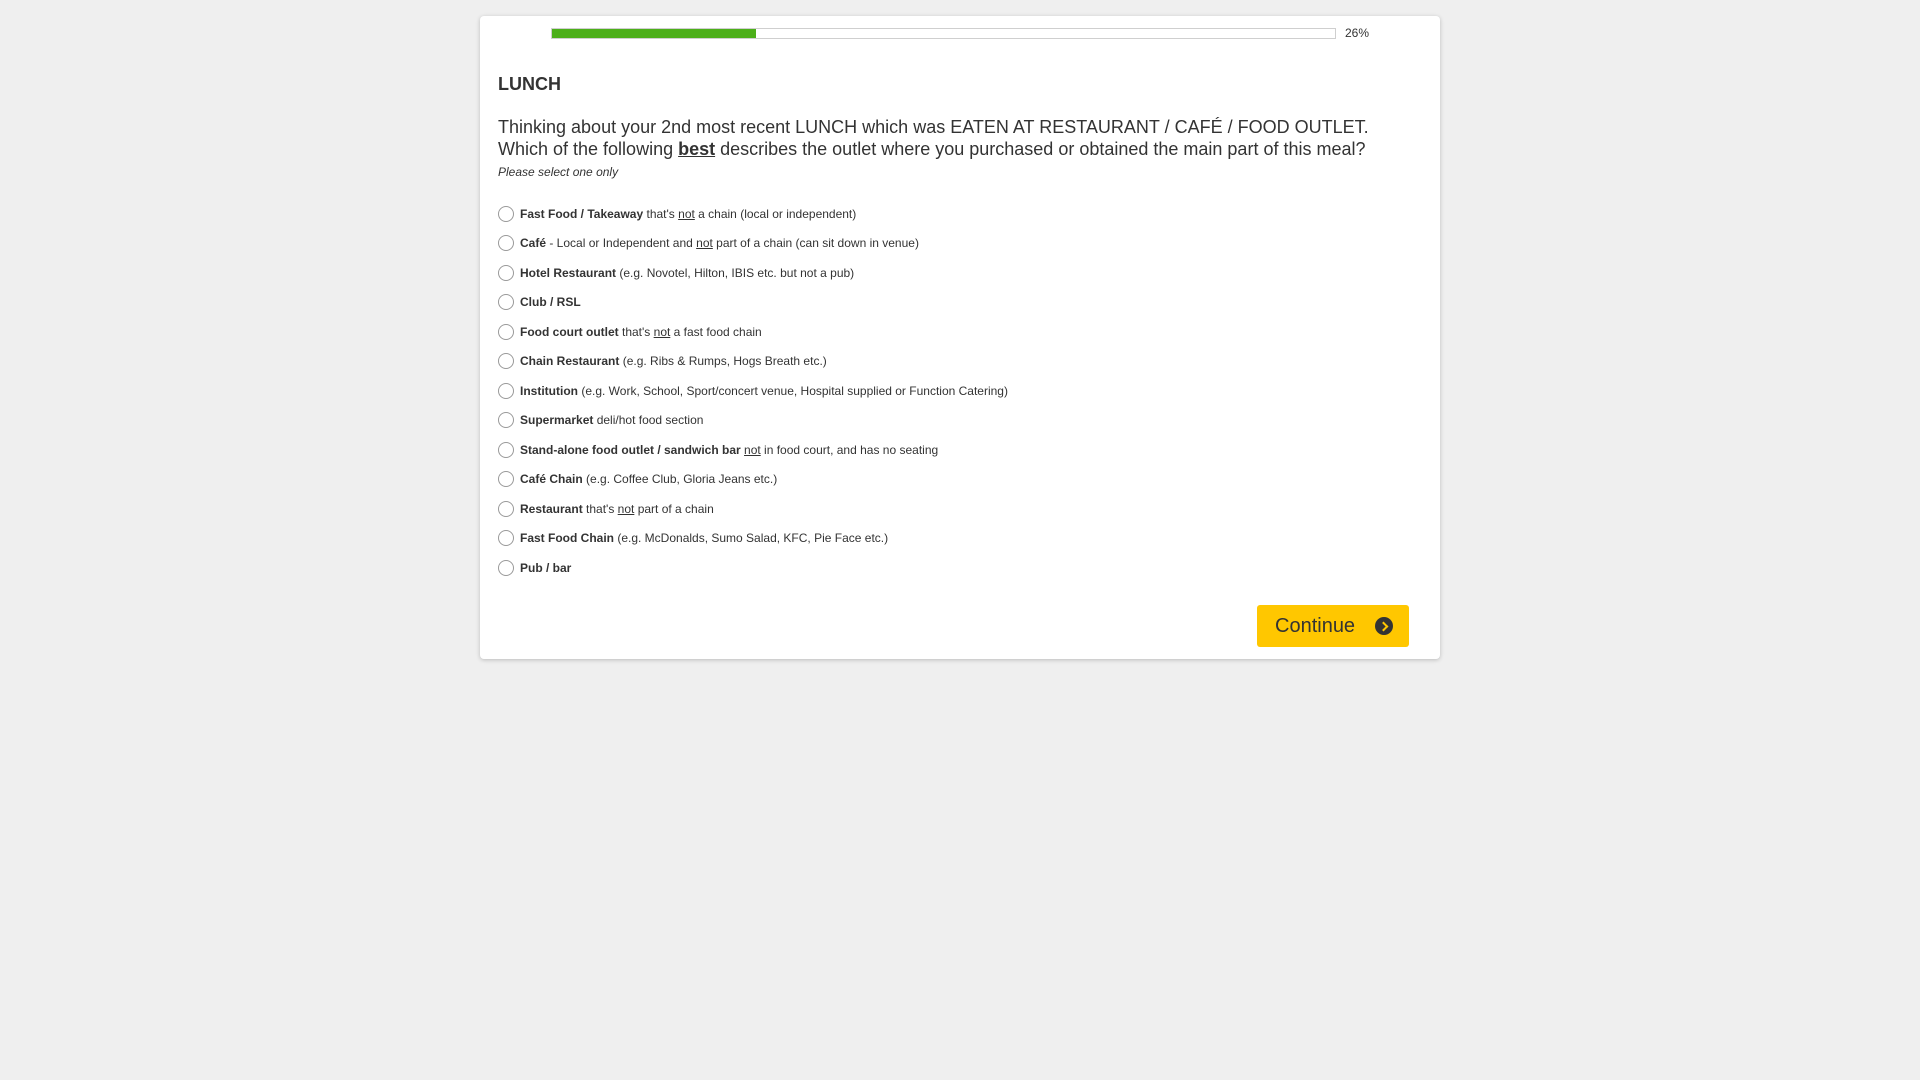 This screenshot has height=1080, width=1920. What do you see at coordinates (948, 421) in the screenshot?
I see `option-item: Supermarket deli/hot food section` at bounding box center [948, 421].